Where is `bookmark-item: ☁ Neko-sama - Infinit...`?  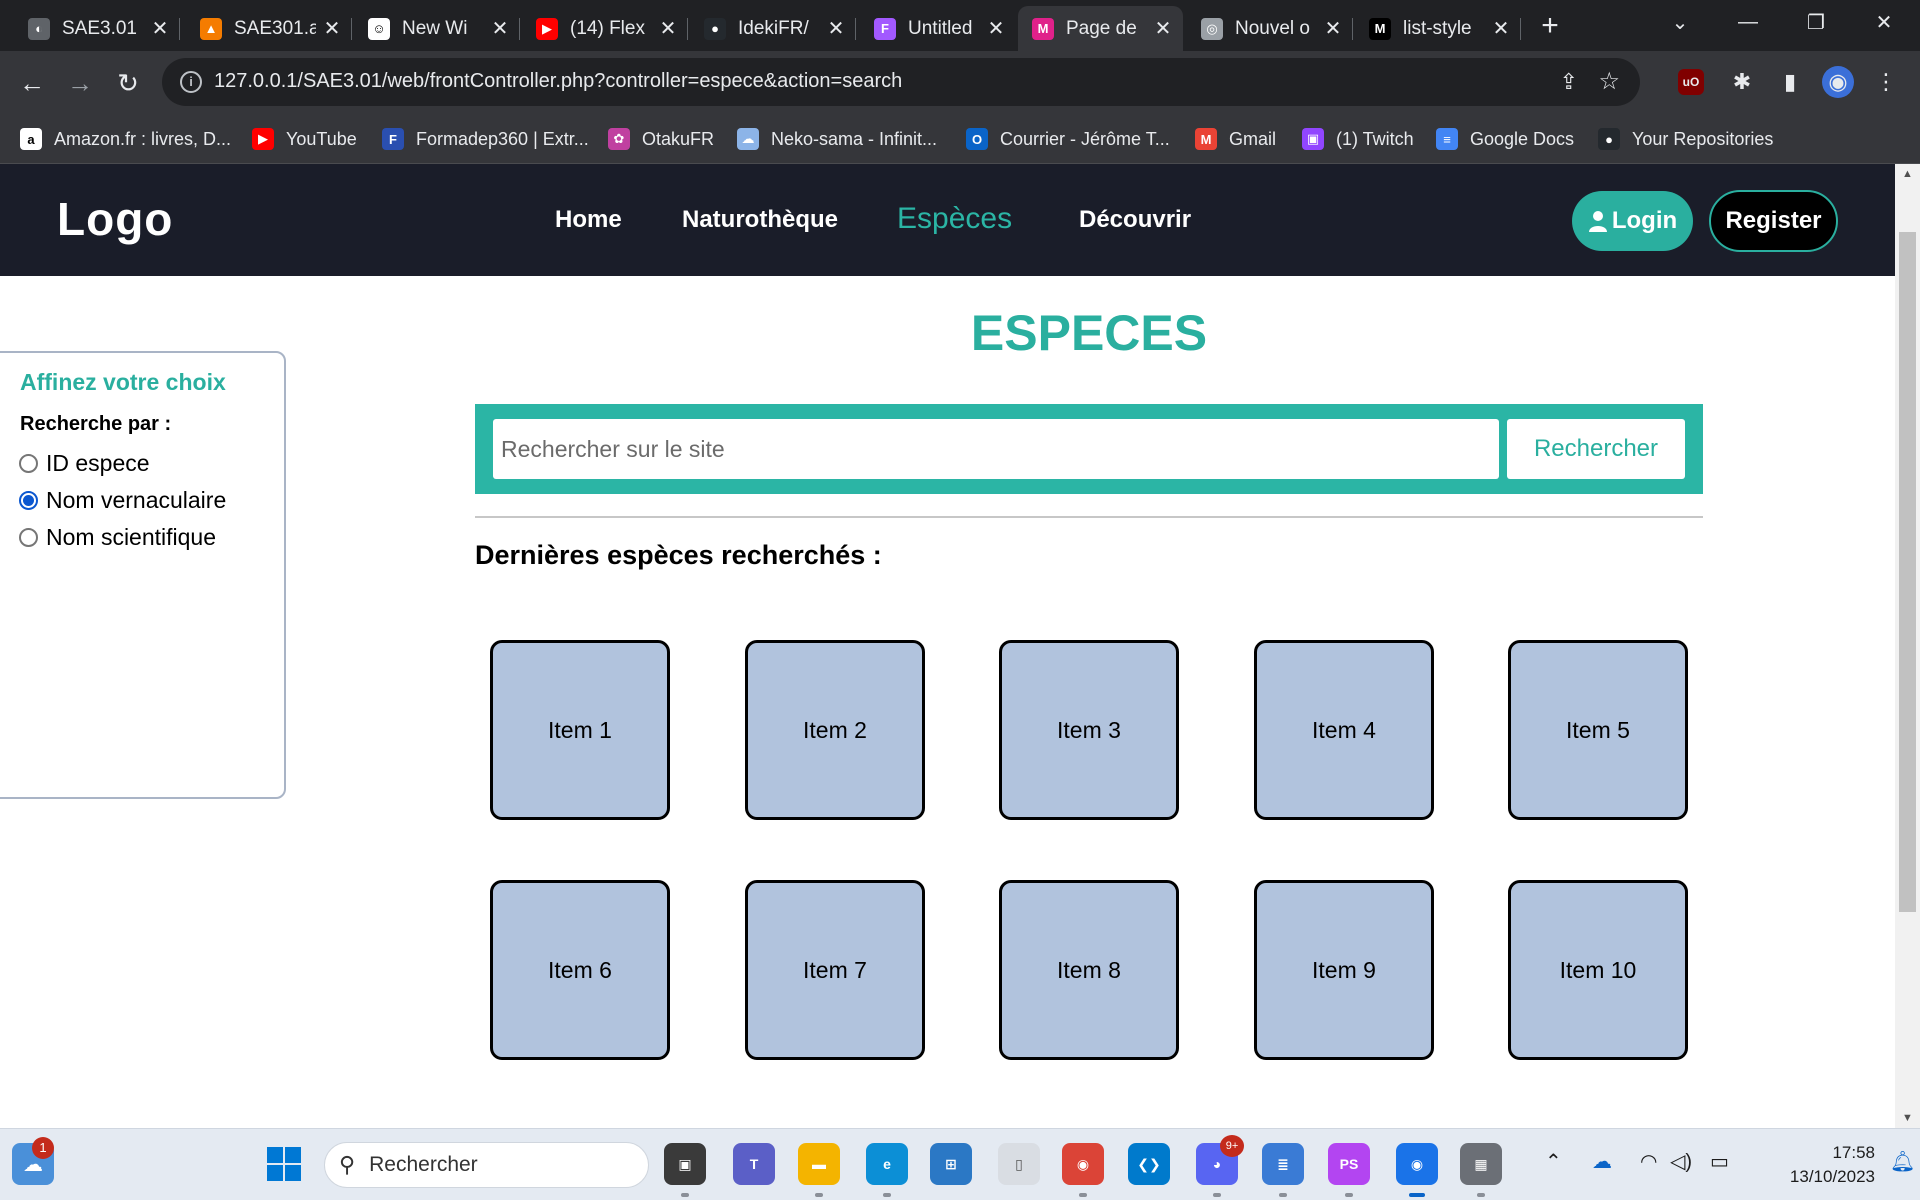 bookmark-item: ☁ Neko-sama - Infinit... is located at coordinates (837, 139).